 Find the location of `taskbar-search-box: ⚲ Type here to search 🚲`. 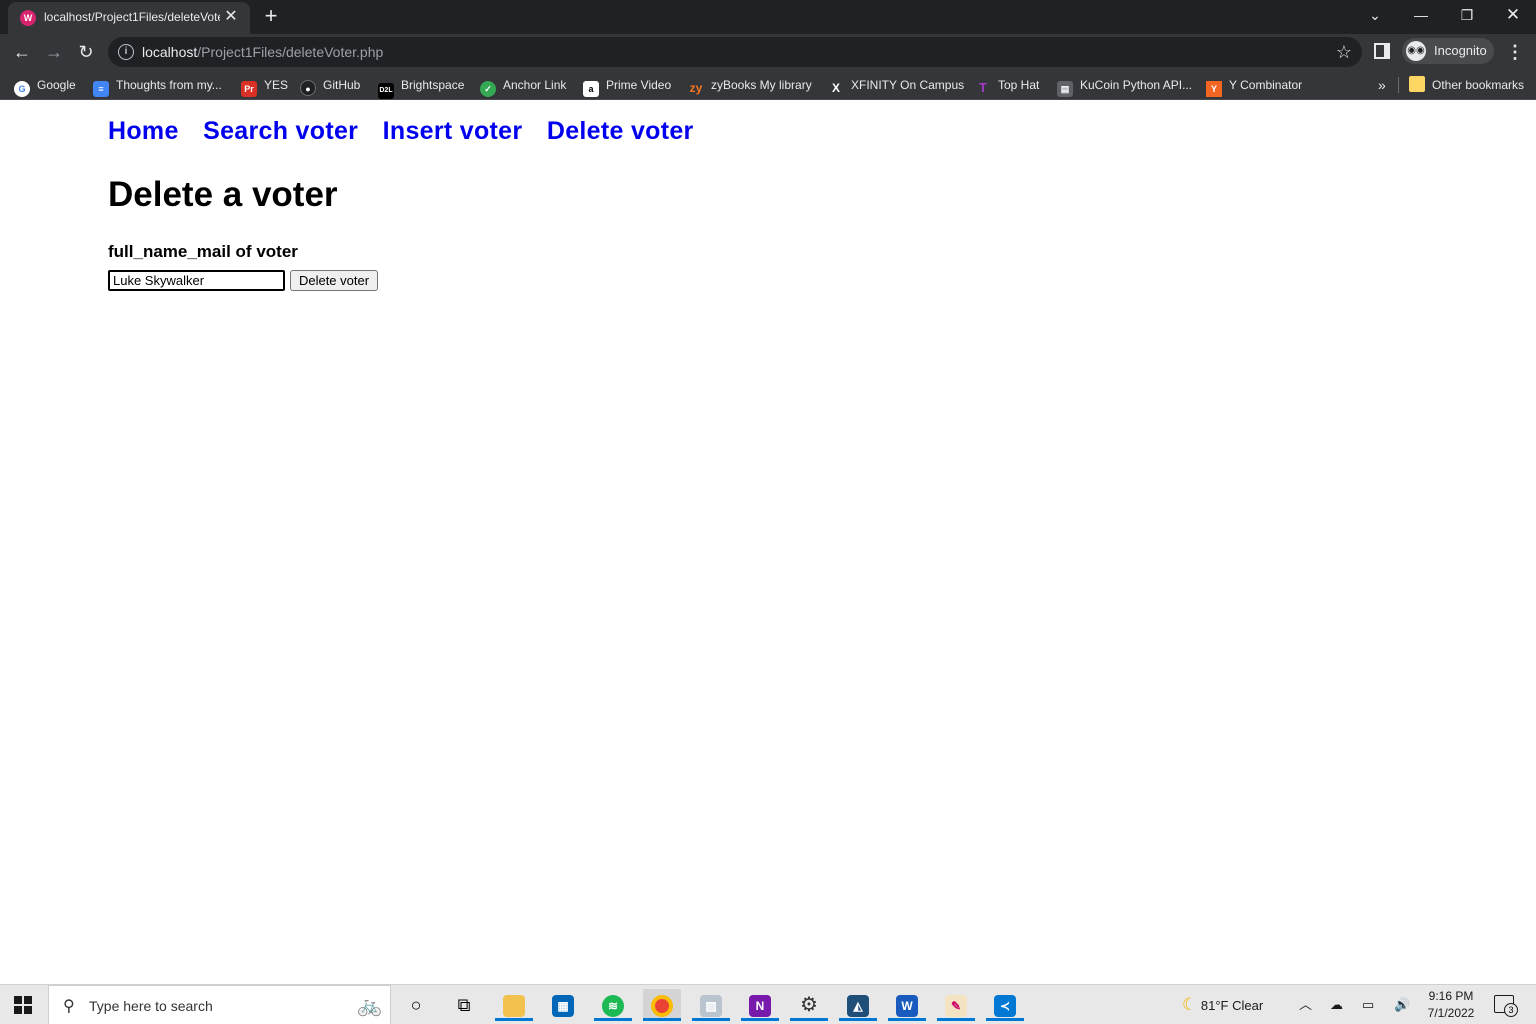

taskbar-search-box: ⚲ Type here to search 🚲 is located at coordinates (219, 1004).